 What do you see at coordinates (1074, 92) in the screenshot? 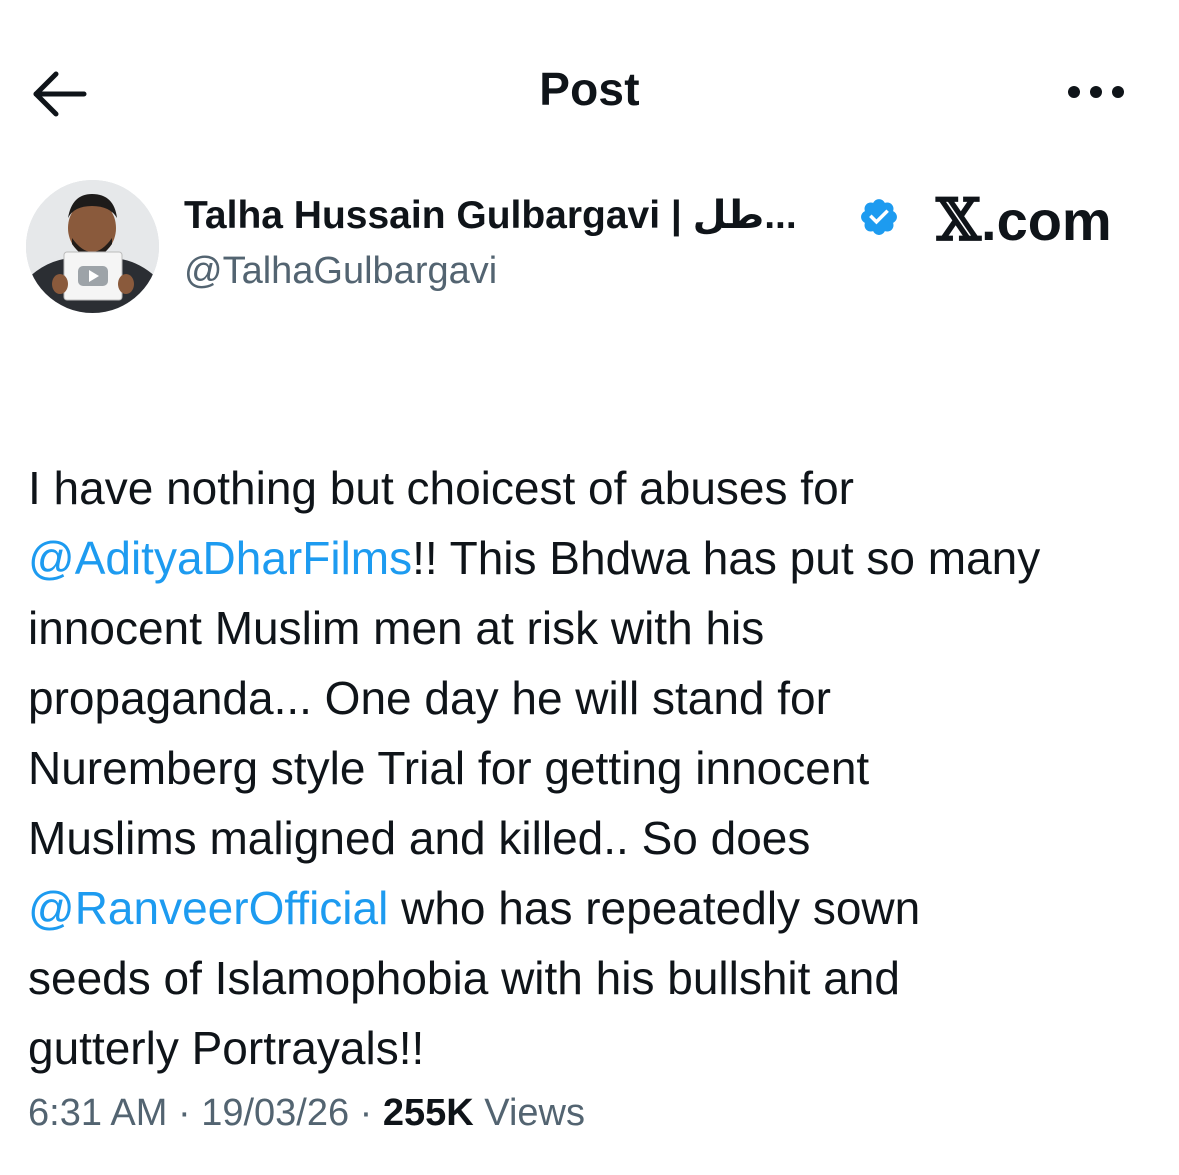
I see `more-horizontal-icon` at bounding box center [1074, 92].